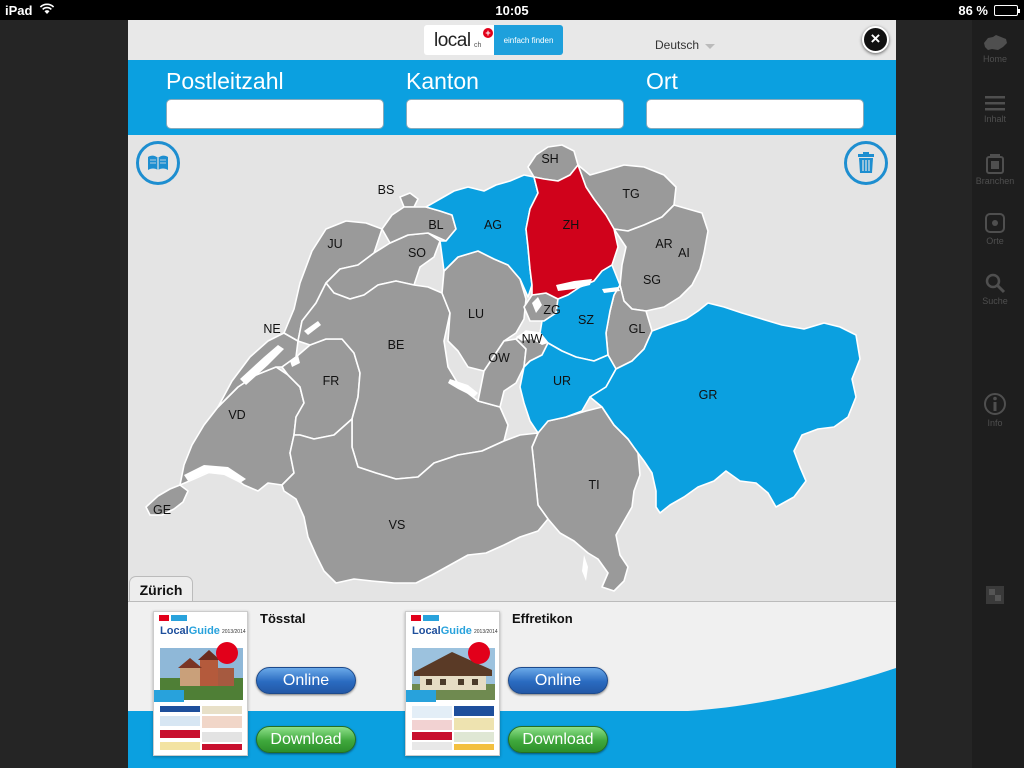  I want to click on postleitzahl-label: Postleitzahl, so click(225, 81).